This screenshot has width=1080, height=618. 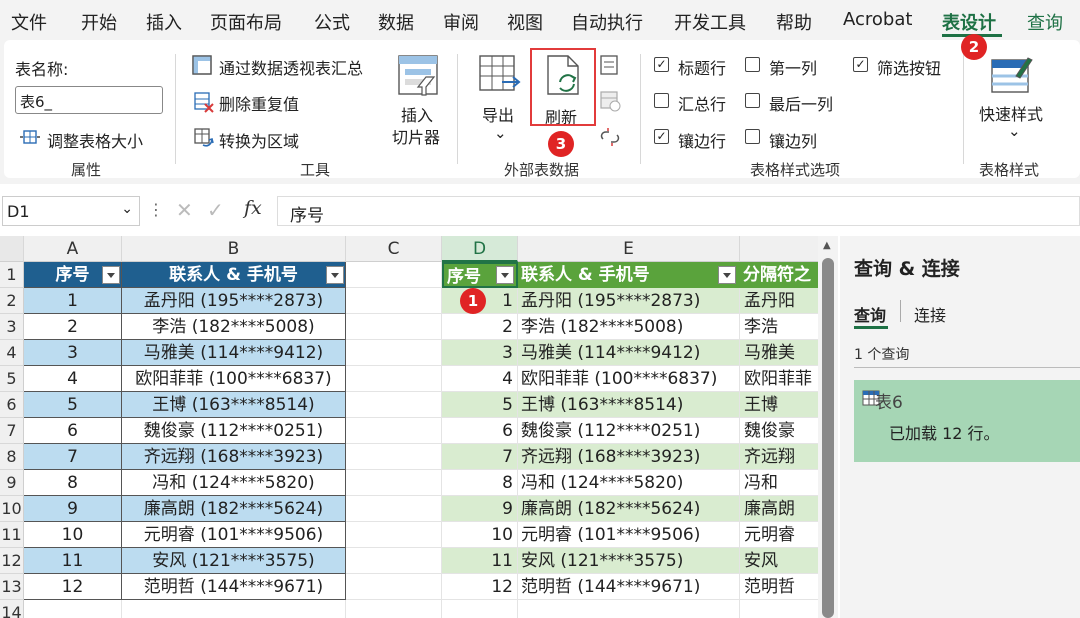 I want to click on menu-view: 视图, so click(x=525, y=22).